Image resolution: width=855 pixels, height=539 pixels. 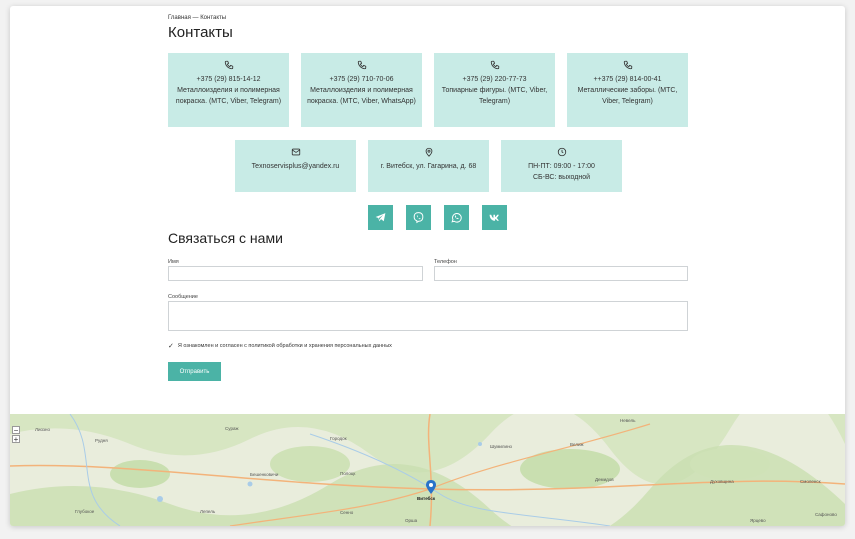 I want to click on contact-card-email: Texnoservisplus@yandex.ru, so click(x=295, y=166).